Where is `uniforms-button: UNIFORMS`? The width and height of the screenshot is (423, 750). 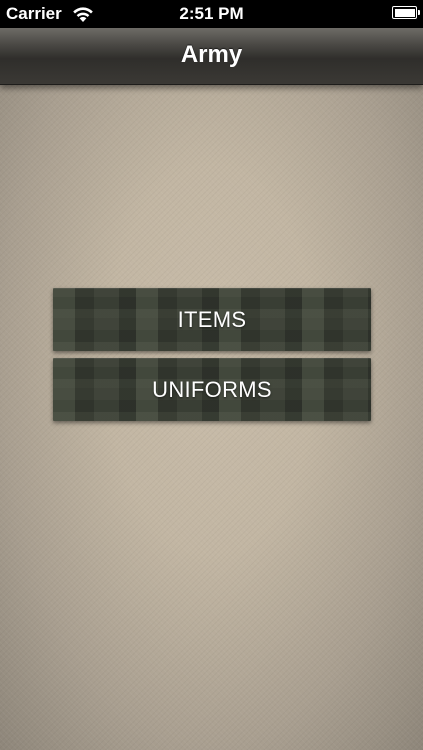 uniforms-button: UNIFORMS is located at coordinates (212, 389).